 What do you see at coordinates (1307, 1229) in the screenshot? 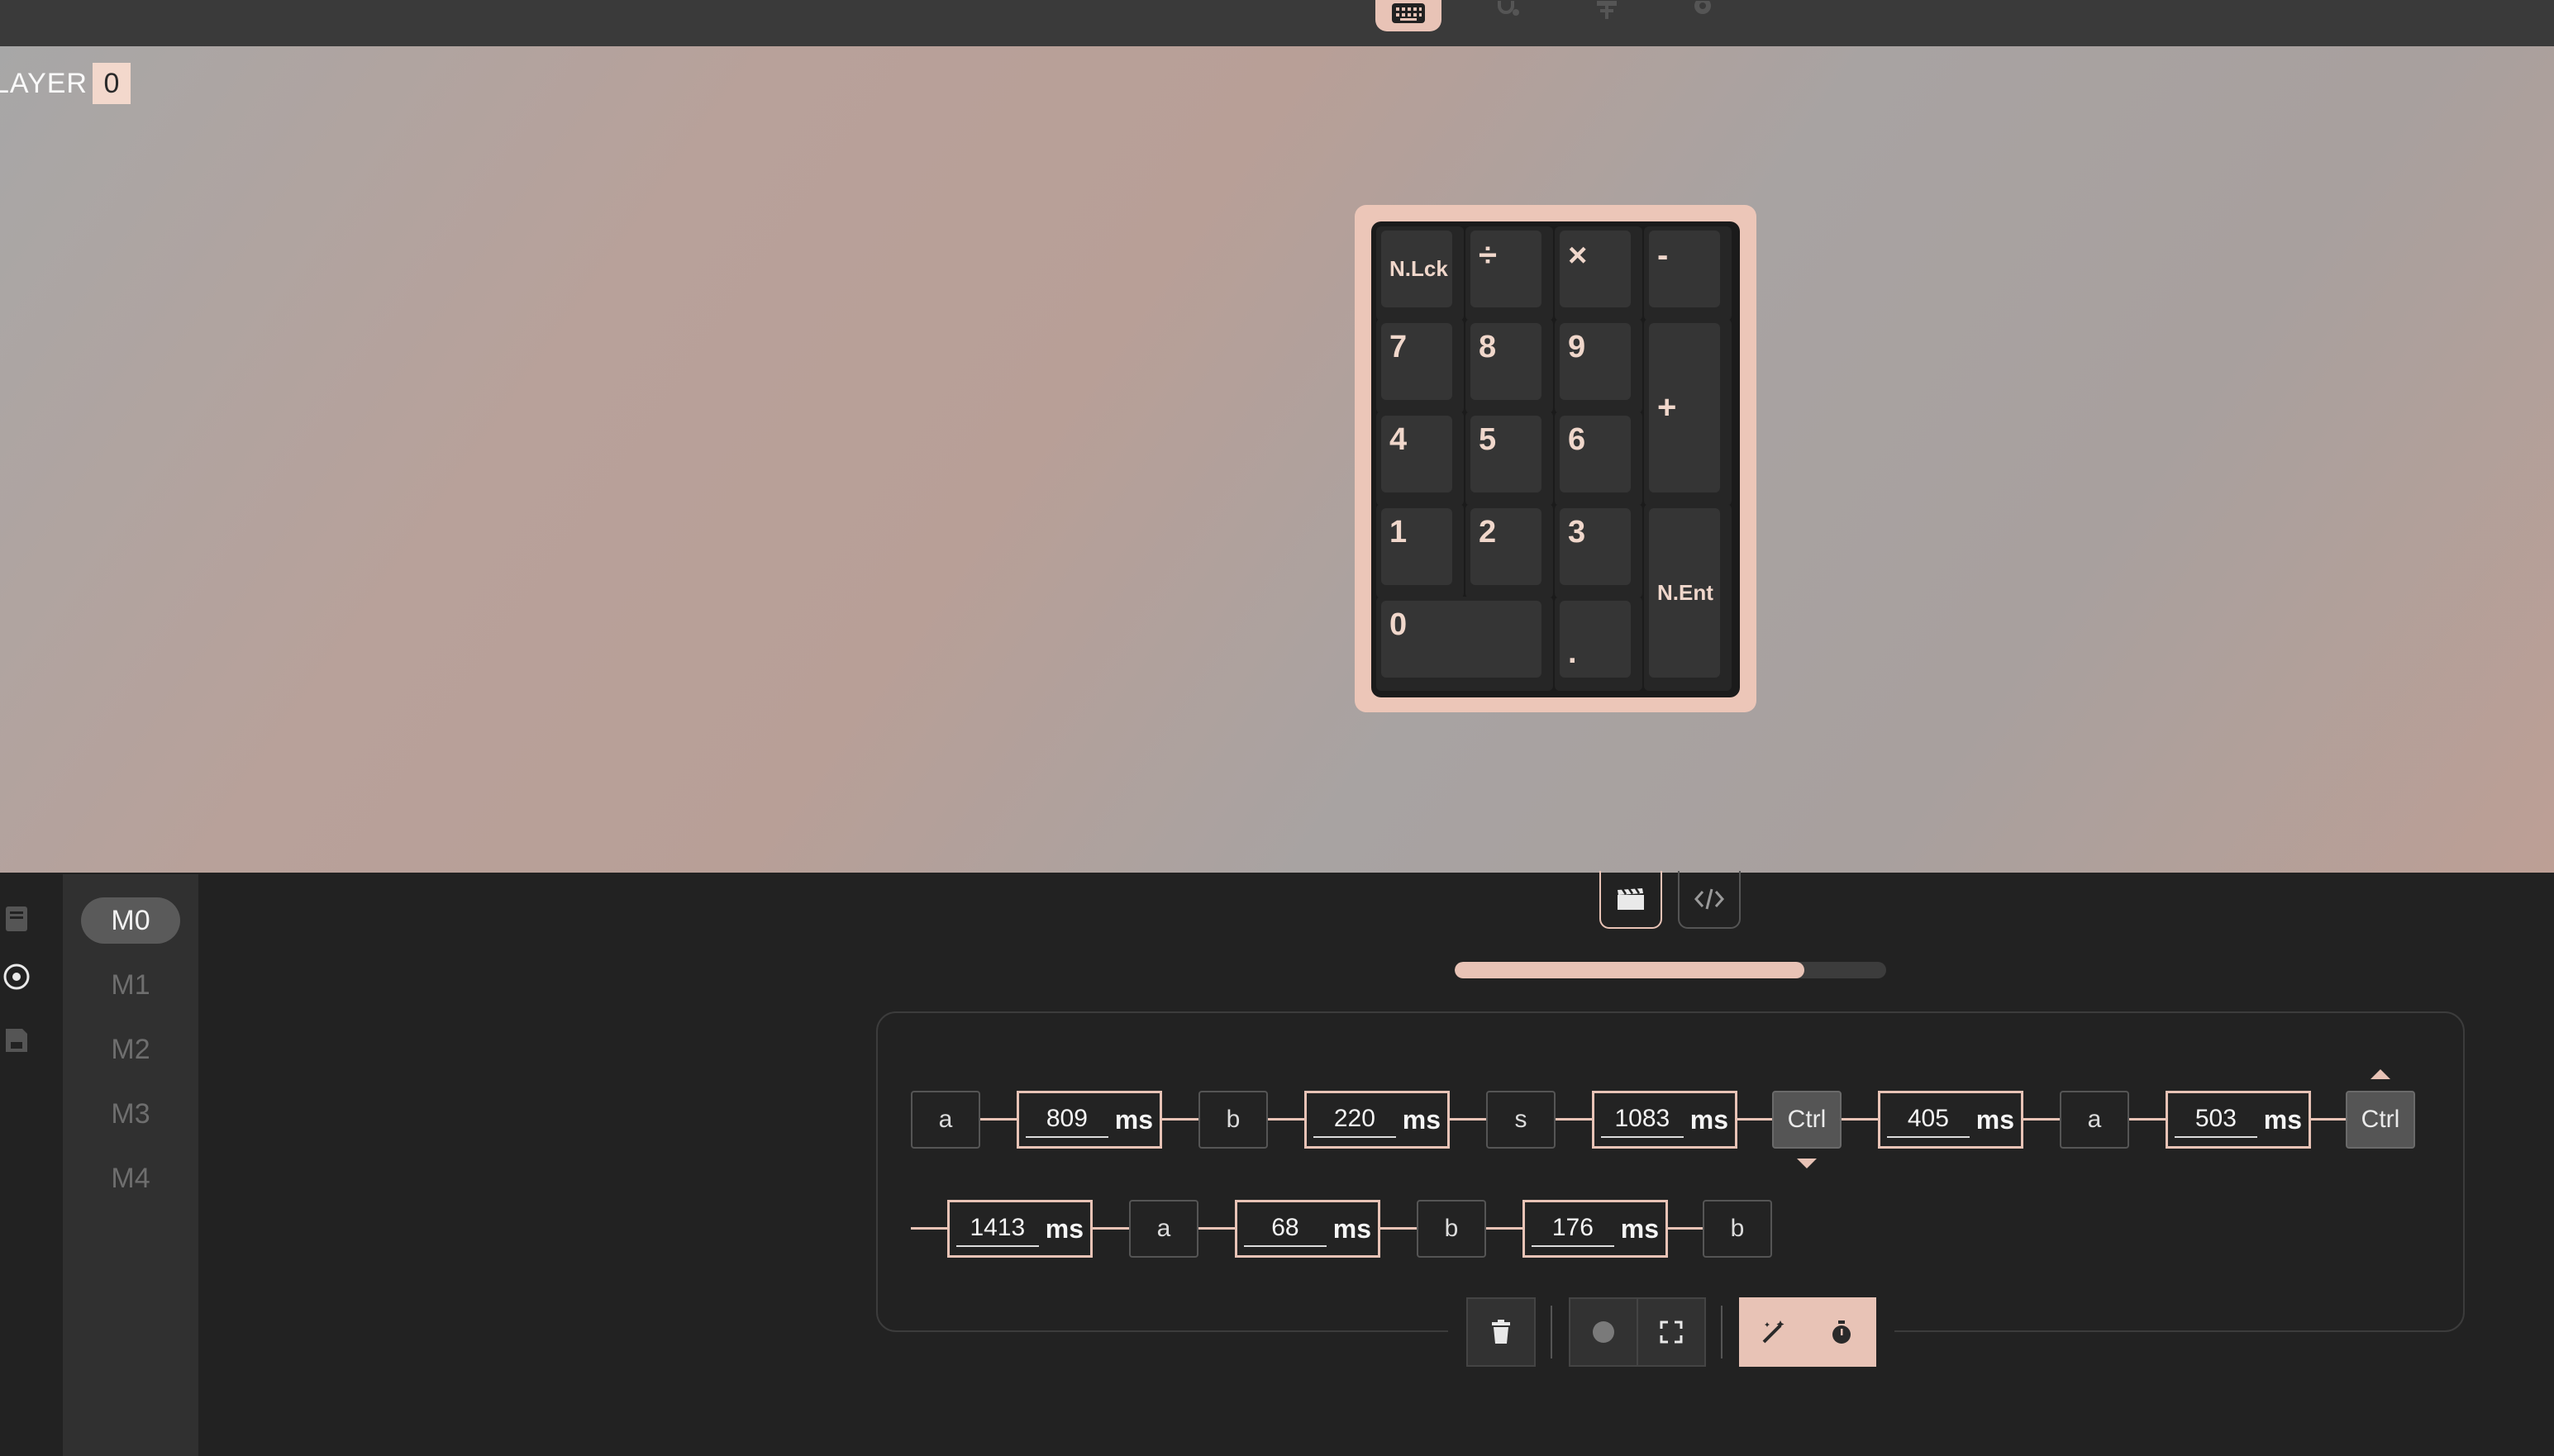
I see `delay-field: 68 ms` at bounding box center [1307, 1229].